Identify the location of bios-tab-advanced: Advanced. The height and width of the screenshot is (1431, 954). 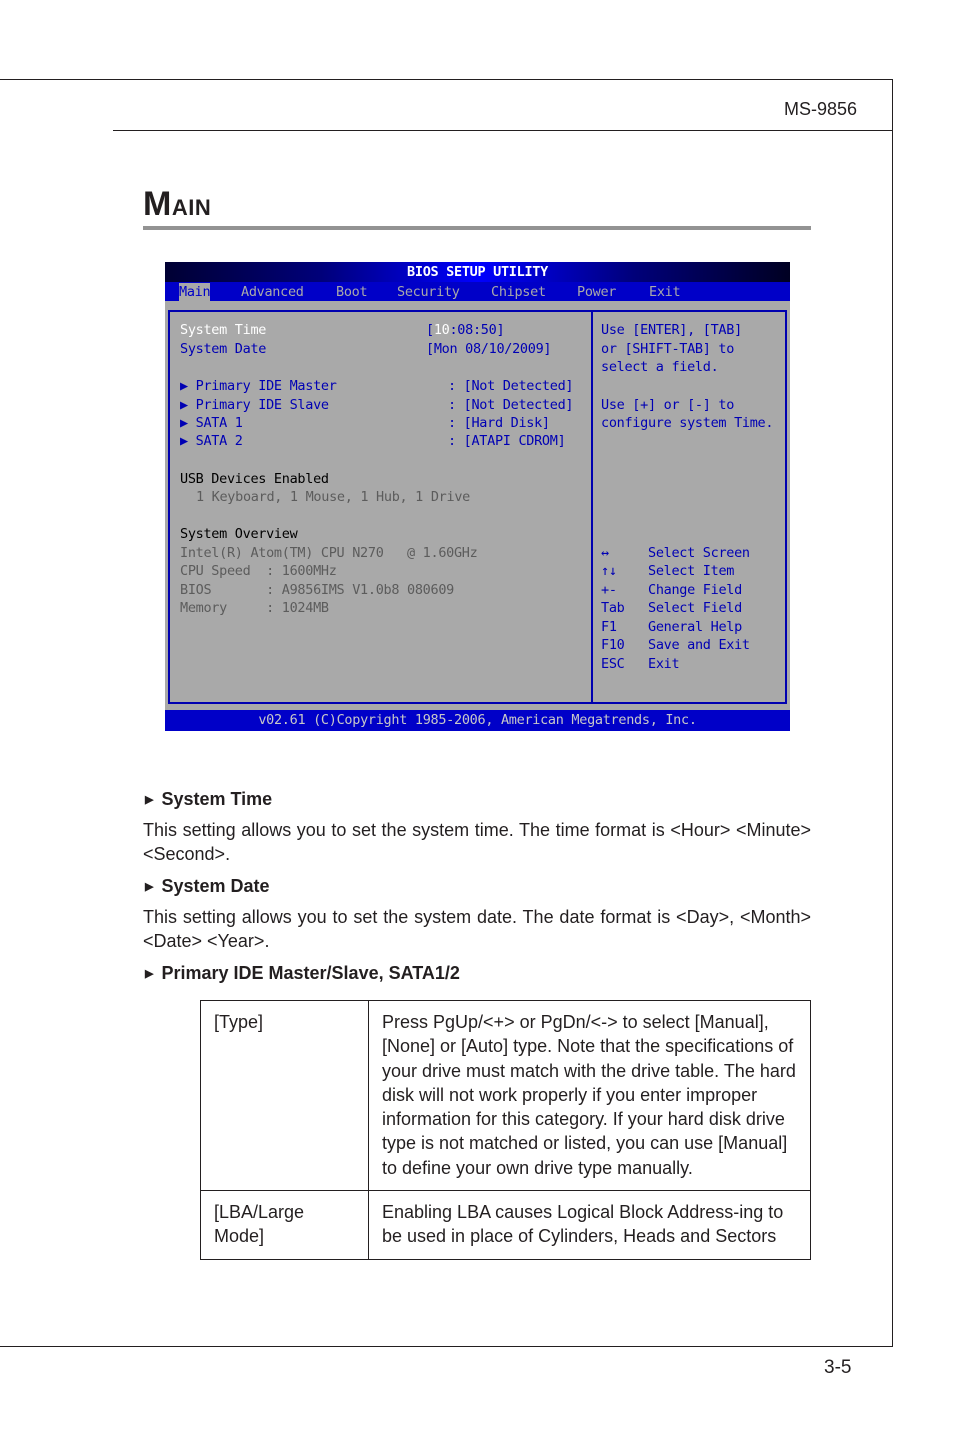
(272, 292).